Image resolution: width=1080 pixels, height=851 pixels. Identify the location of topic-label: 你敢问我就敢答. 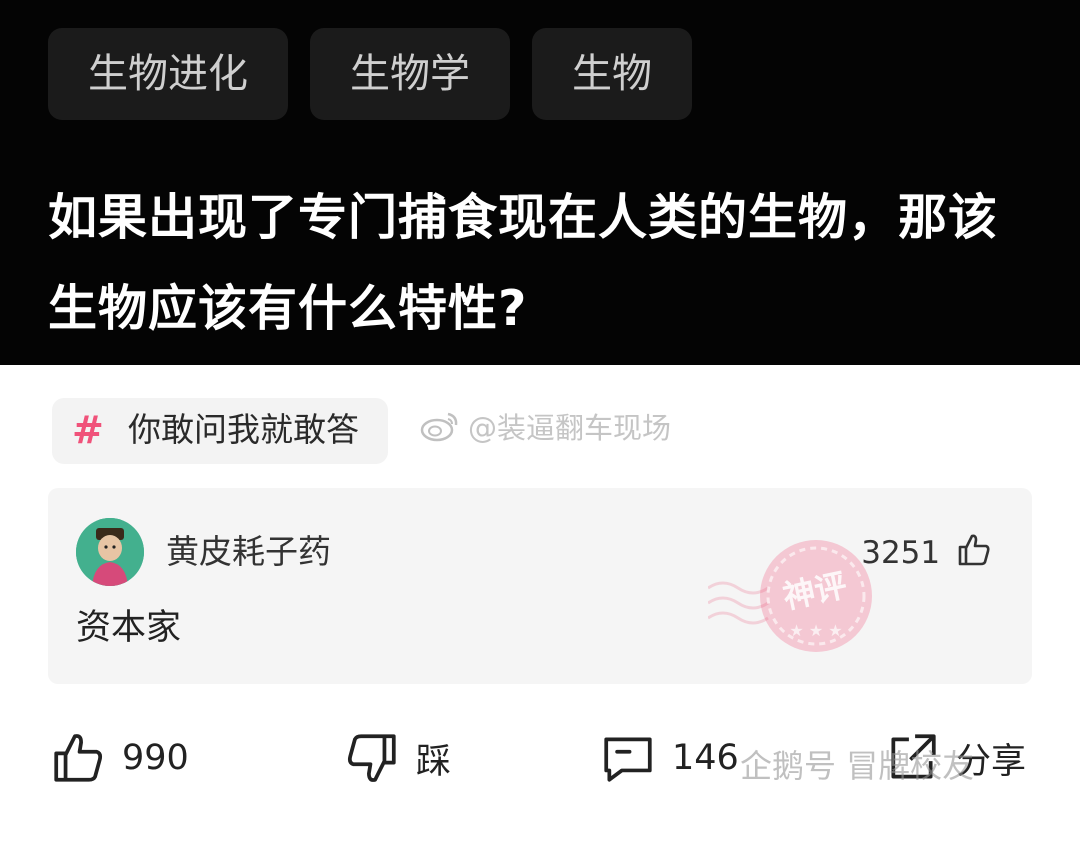
(243, 429).